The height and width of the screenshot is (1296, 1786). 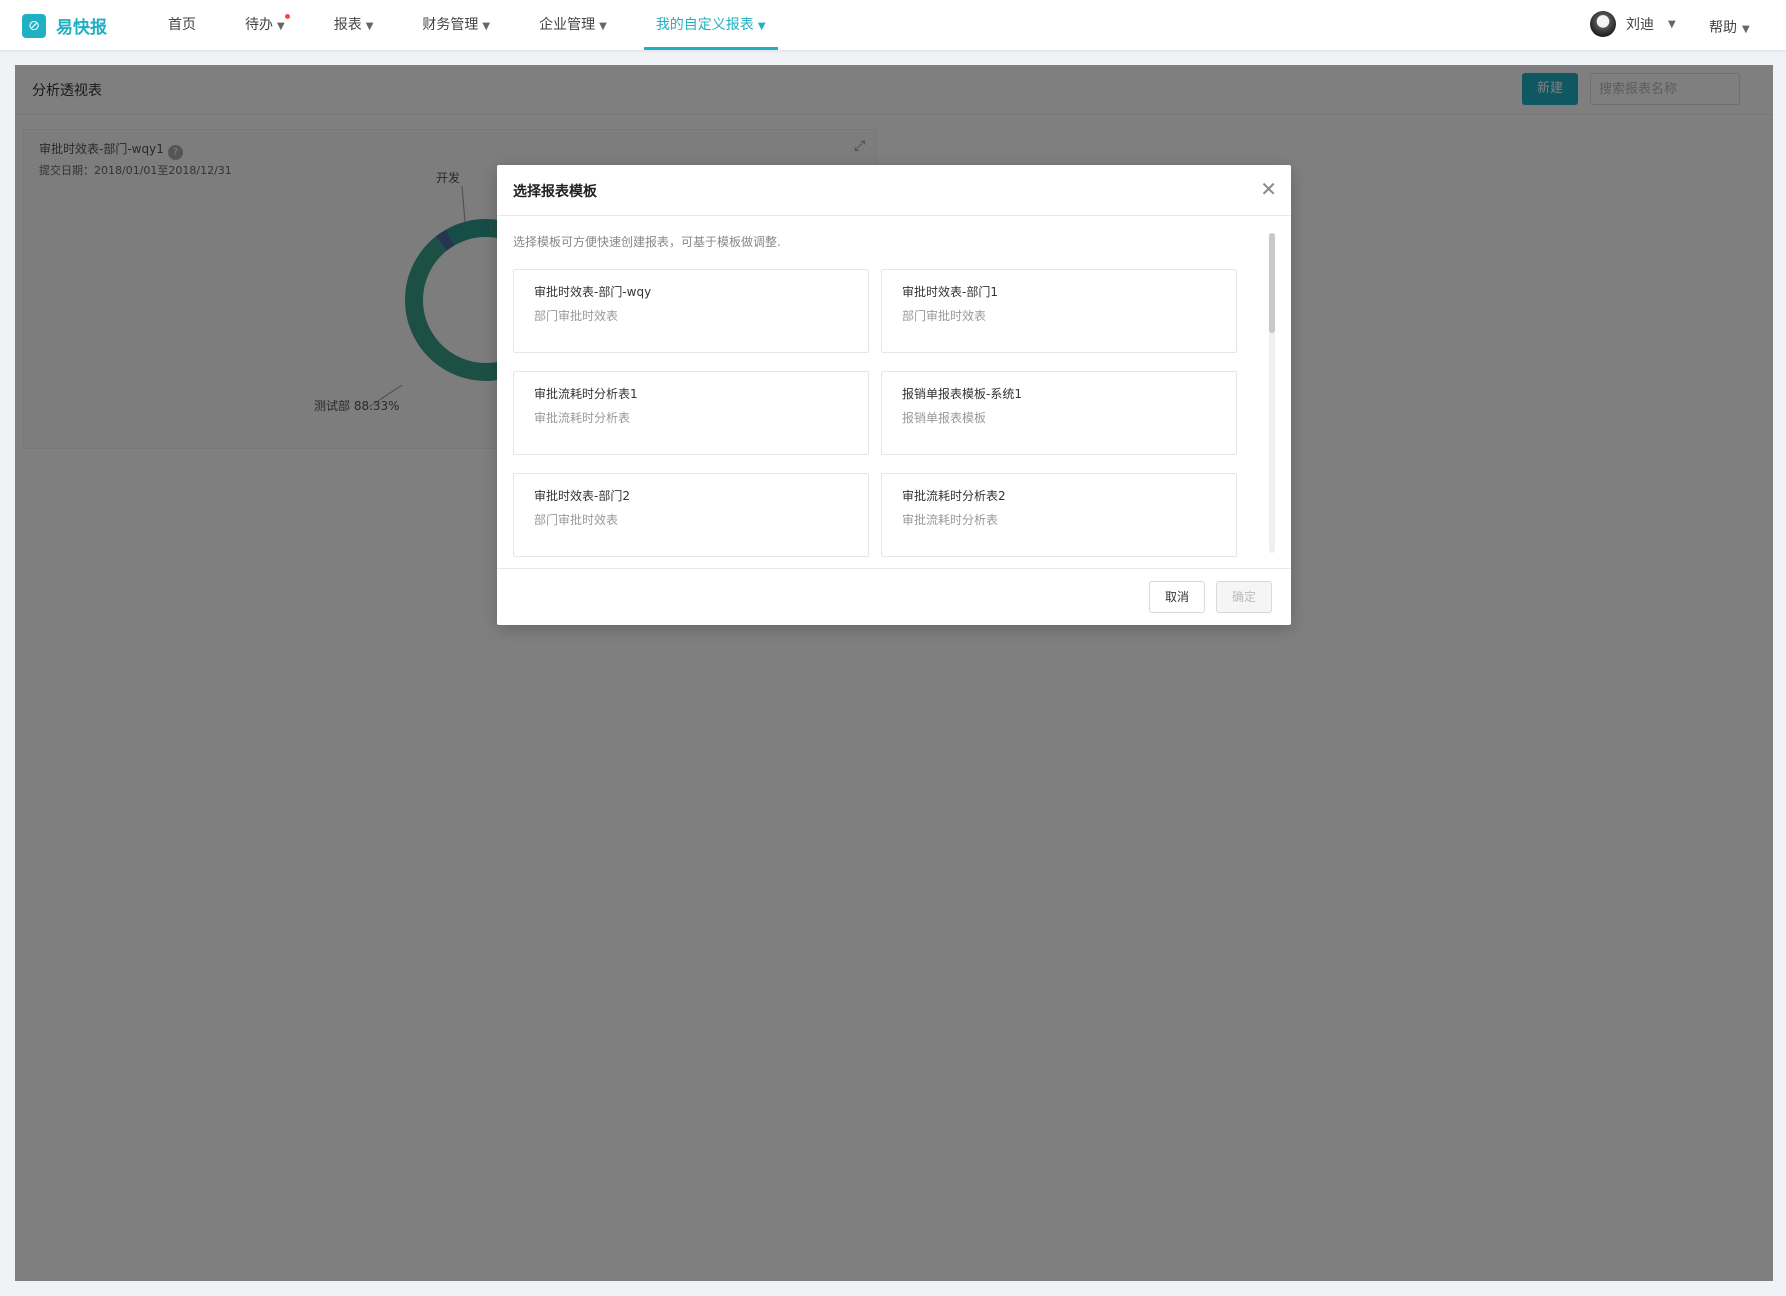 I want to click on nav-item-1: 待办 ▼, so click(x=265, y=25).